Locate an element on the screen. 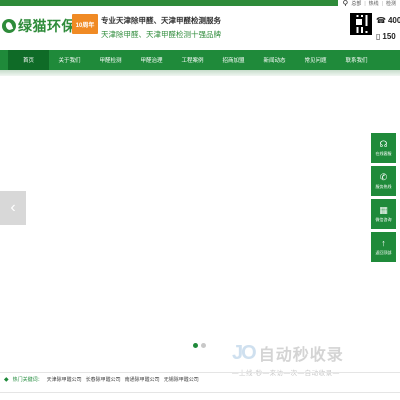 This screenshot has width=400, height=400. watermark-logo: JO 自动秒收录 is located at coordinates (307, 353).